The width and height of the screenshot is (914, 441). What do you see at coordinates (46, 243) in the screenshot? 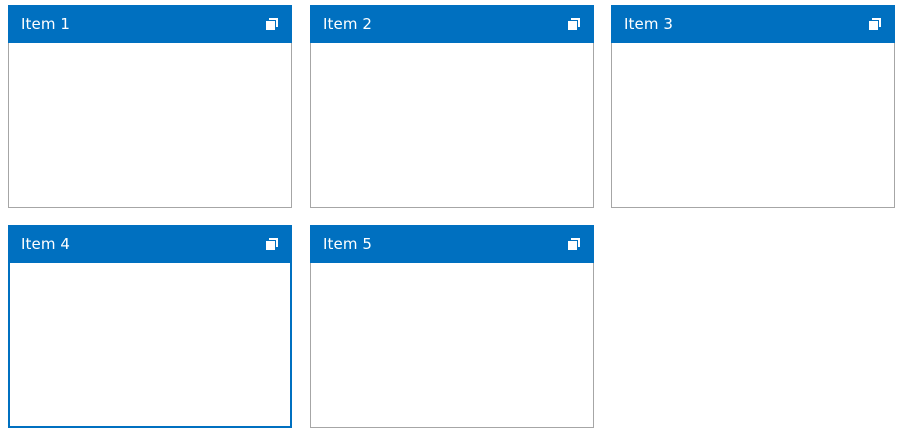
I see `tile-title: Item 4` at bounding box center [46, 243].